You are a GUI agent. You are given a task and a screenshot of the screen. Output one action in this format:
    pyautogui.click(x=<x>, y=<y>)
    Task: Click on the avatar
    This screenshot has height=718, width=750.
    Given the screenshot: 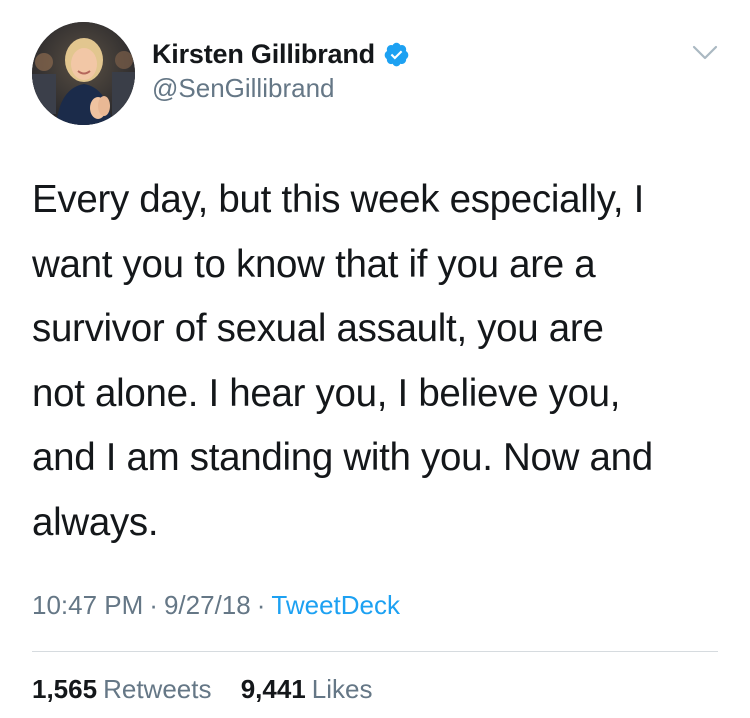 What is the action you would take?
    pyautogui.click(x=83, y=73)
    